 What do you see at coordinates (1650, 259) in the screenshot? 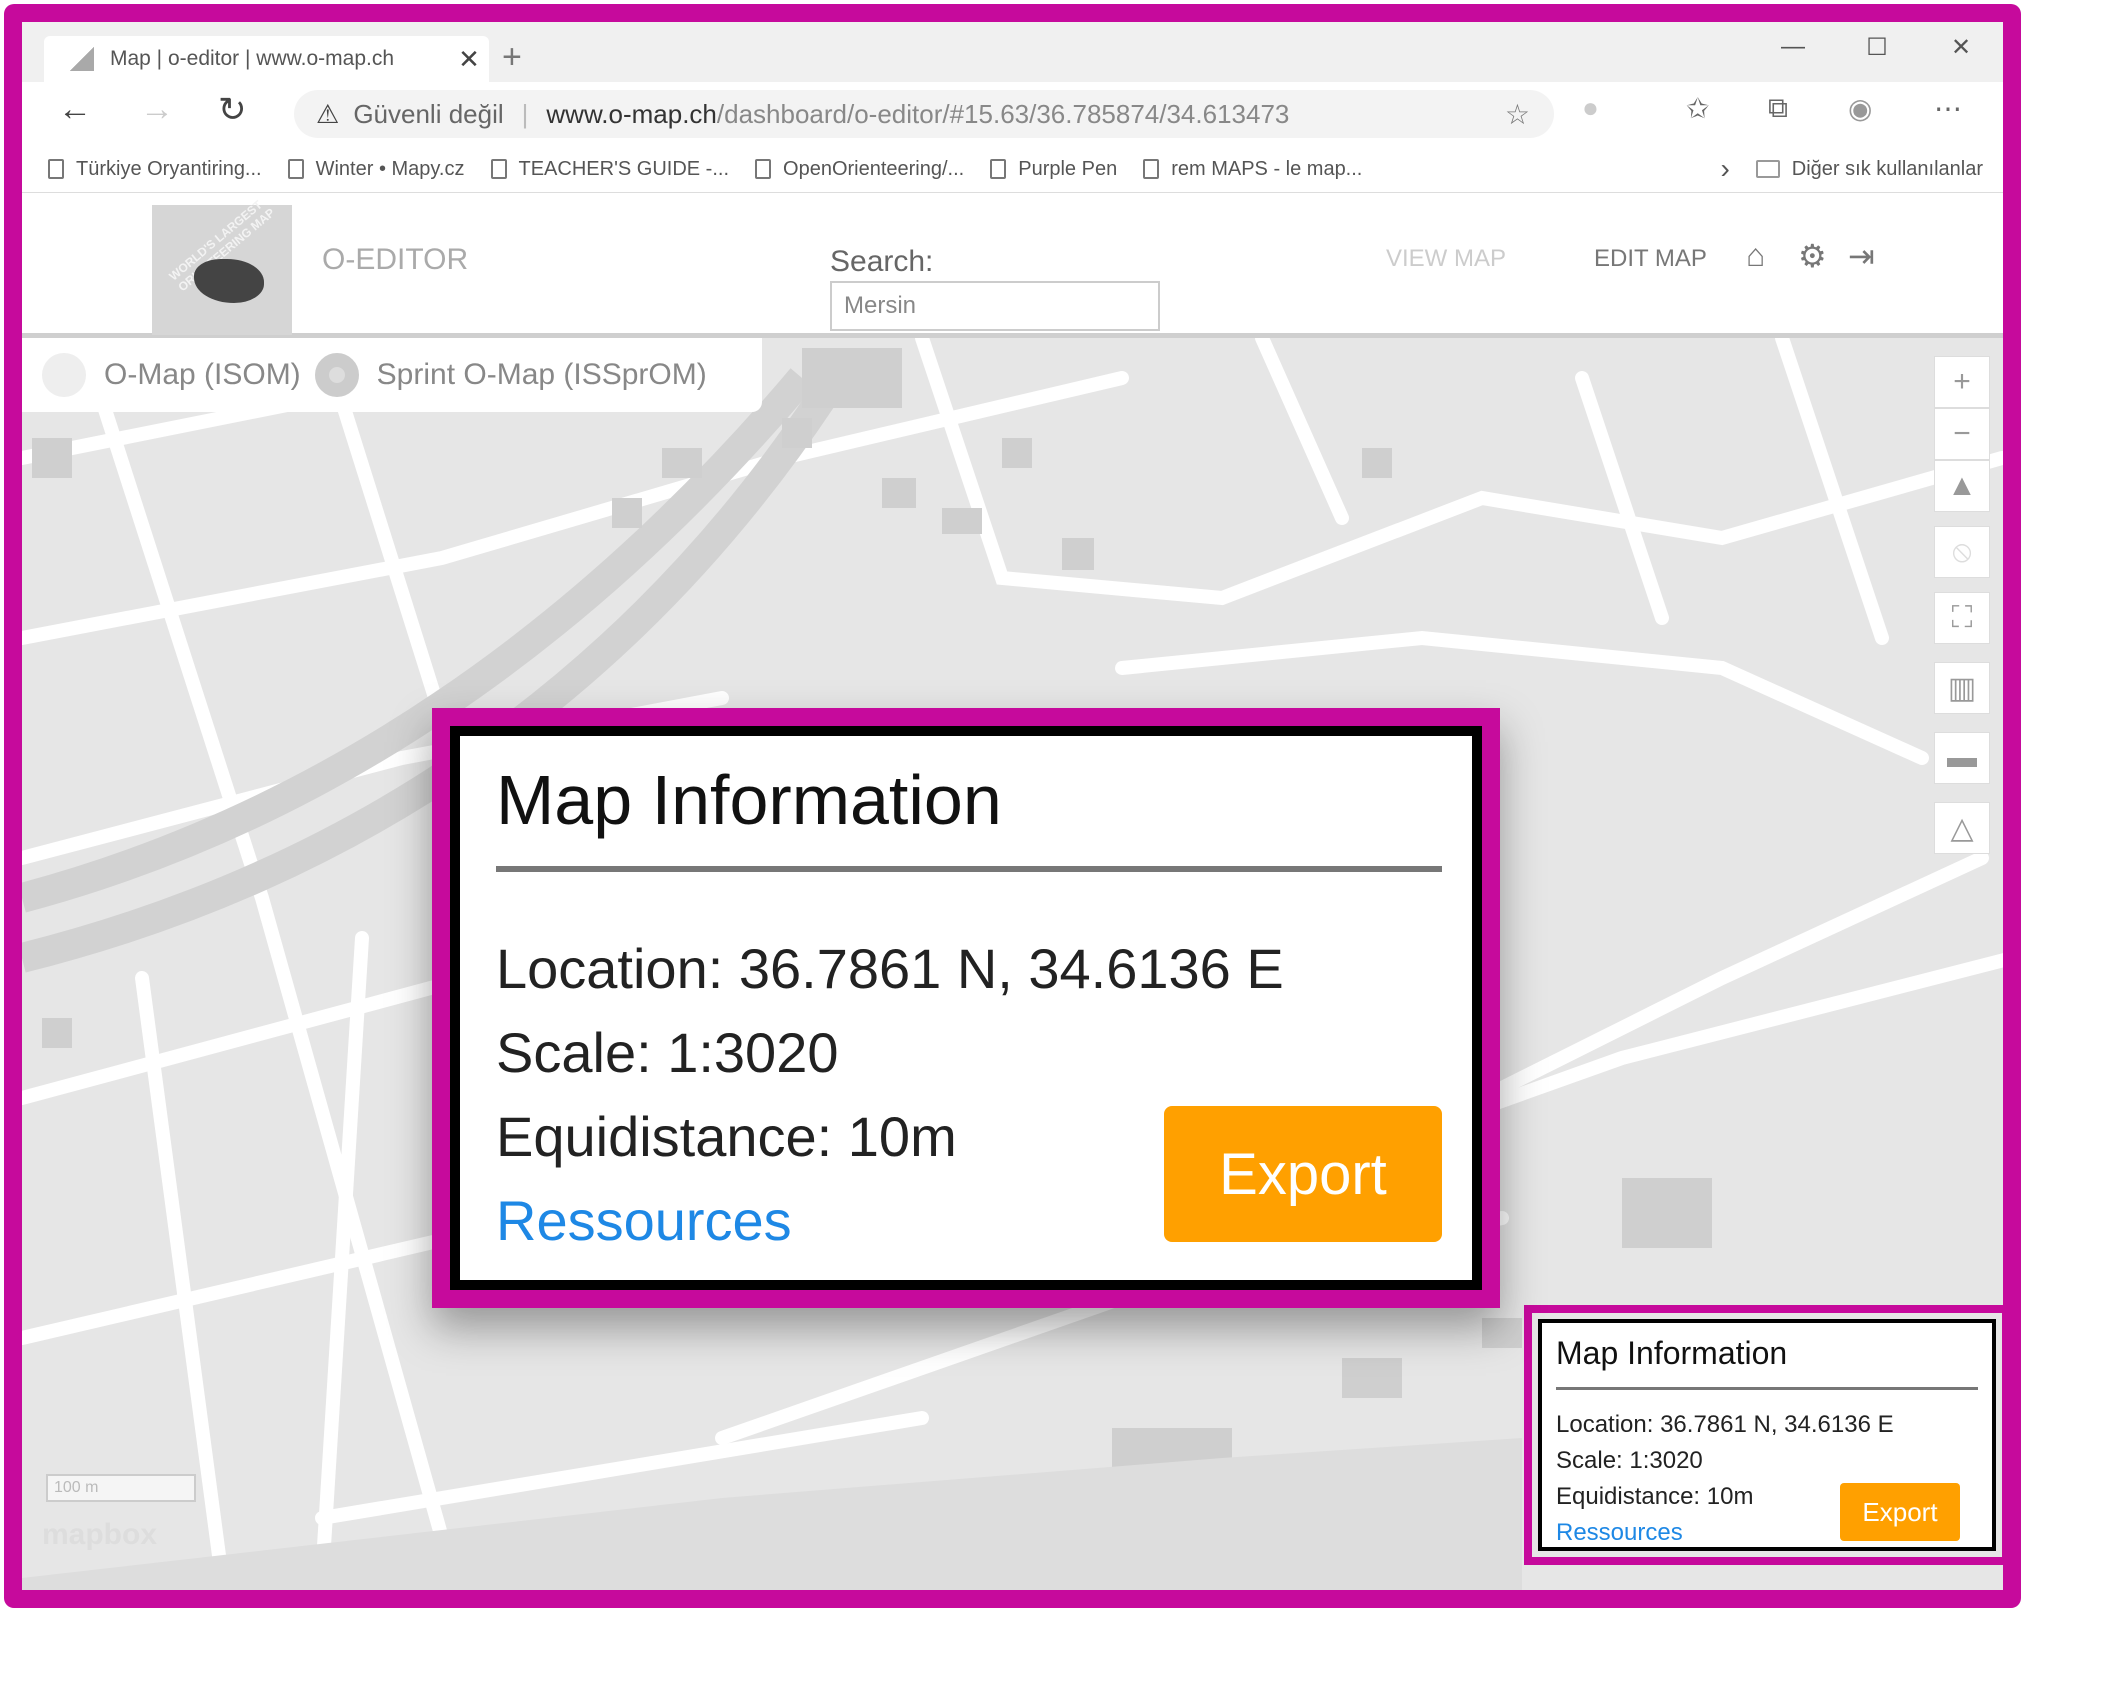
I see `edit-map-link: EDIT MAP` at bounding box center [1650, 259].